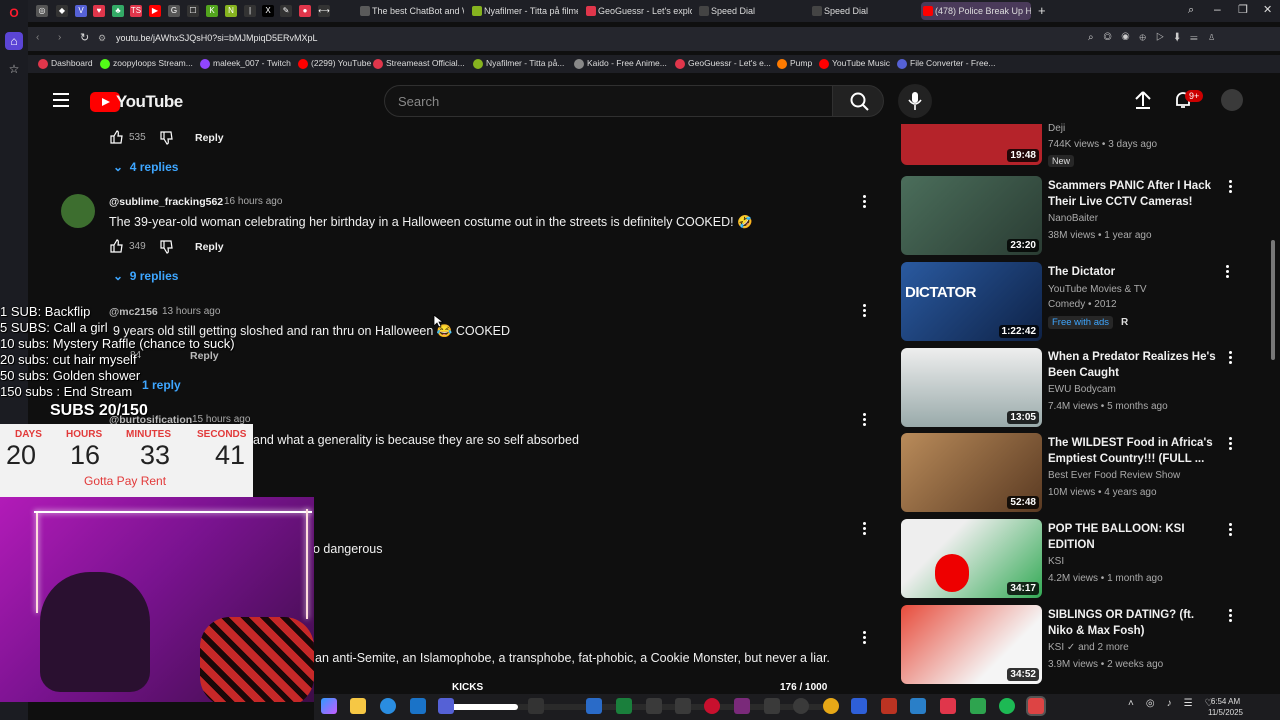 The height and width of the screenshot is (720, 1280). What do you see at coordinates (1225, 707) in the screenshot?
I see `clock: 6:54 AM 11/5/2025` at bounding box center [1225, 707].